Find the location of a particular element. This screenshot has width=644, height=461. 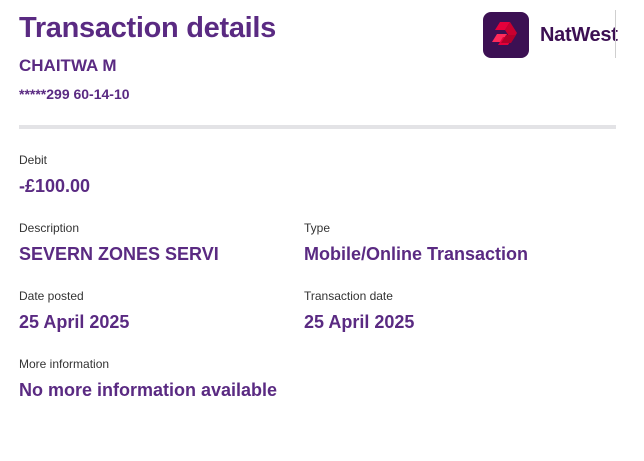

transaction-date-value: 25 April 2025 is located at coordinates (359, 322).